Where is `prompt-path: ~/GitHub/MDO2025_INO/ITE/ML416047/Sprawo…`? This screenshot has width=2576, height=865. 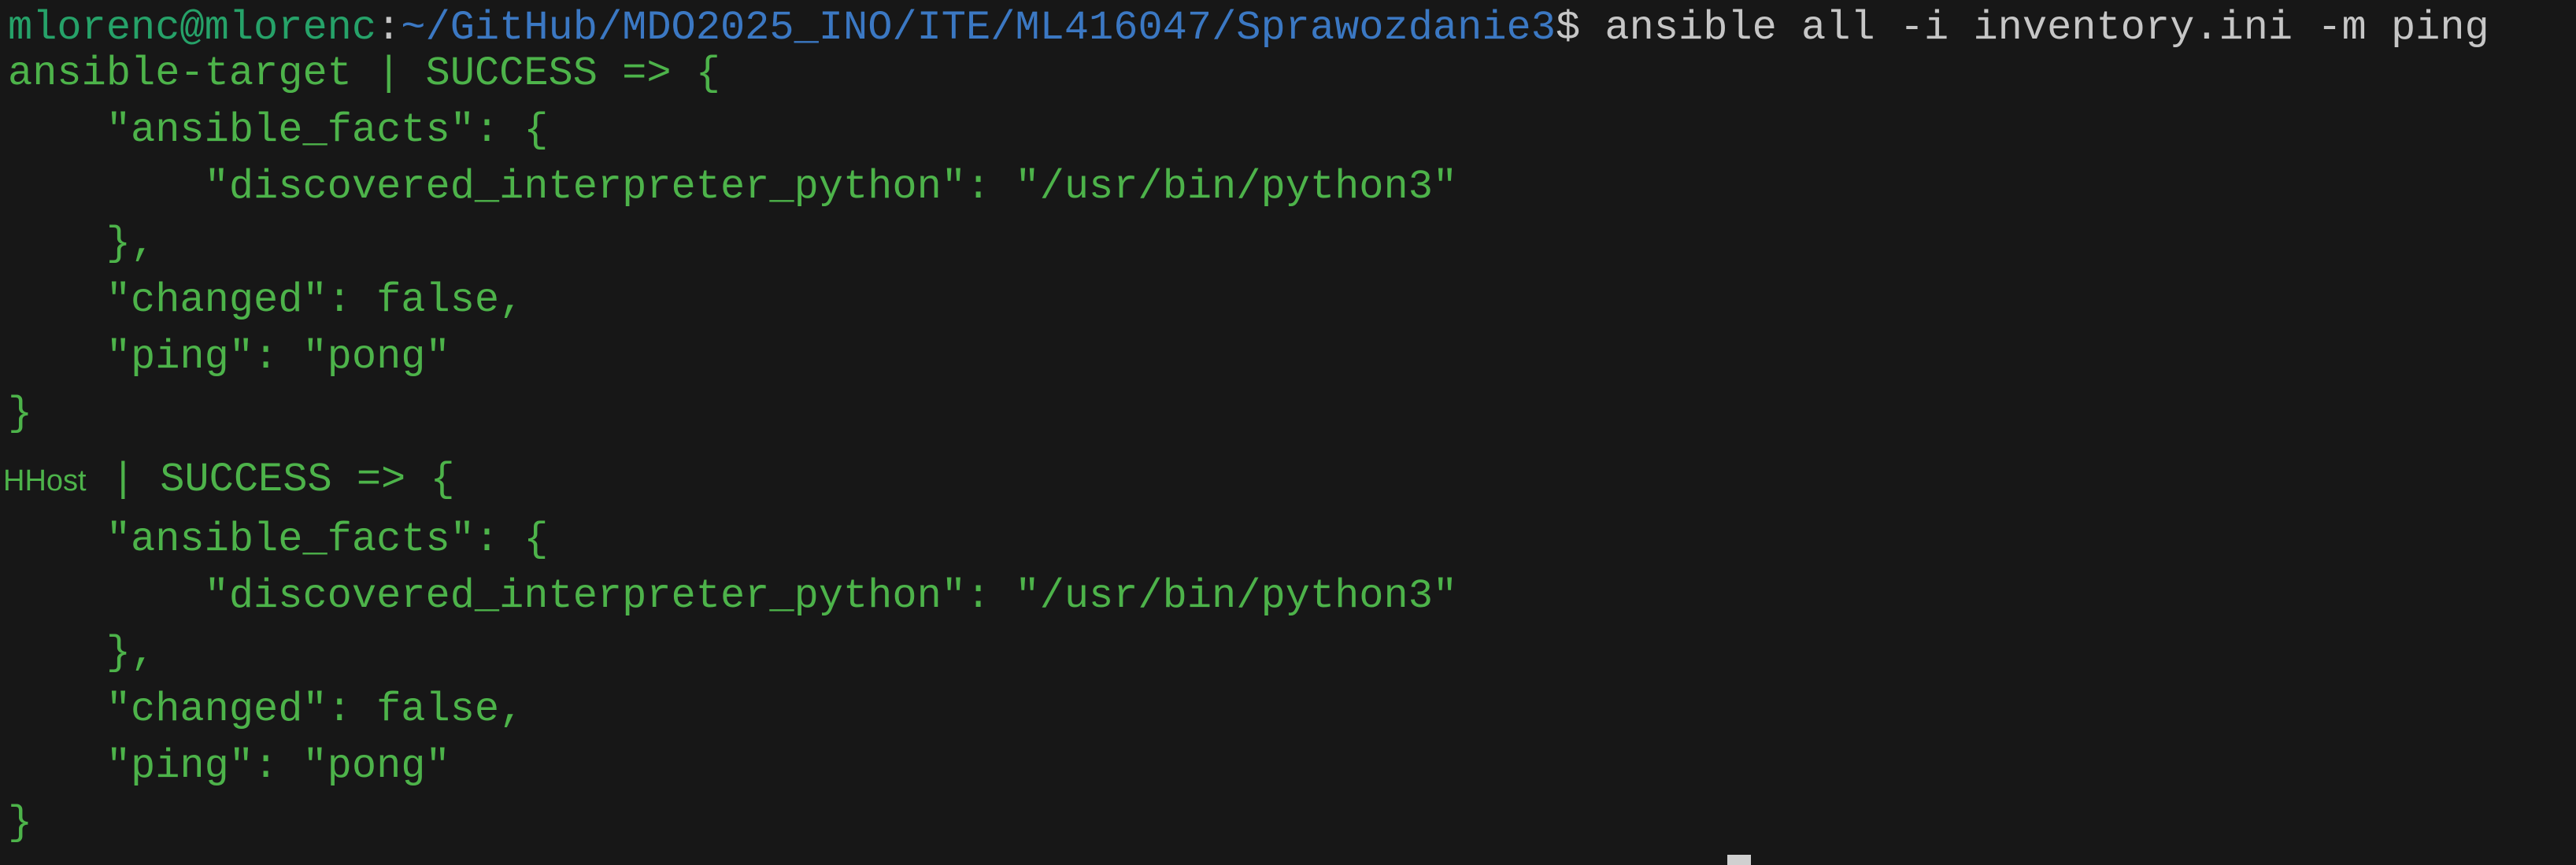 prompt-path: ~/GitHub/MDO2025_INO/ITE/ML416047/Sprawo… is located at coordinates (978, 28).